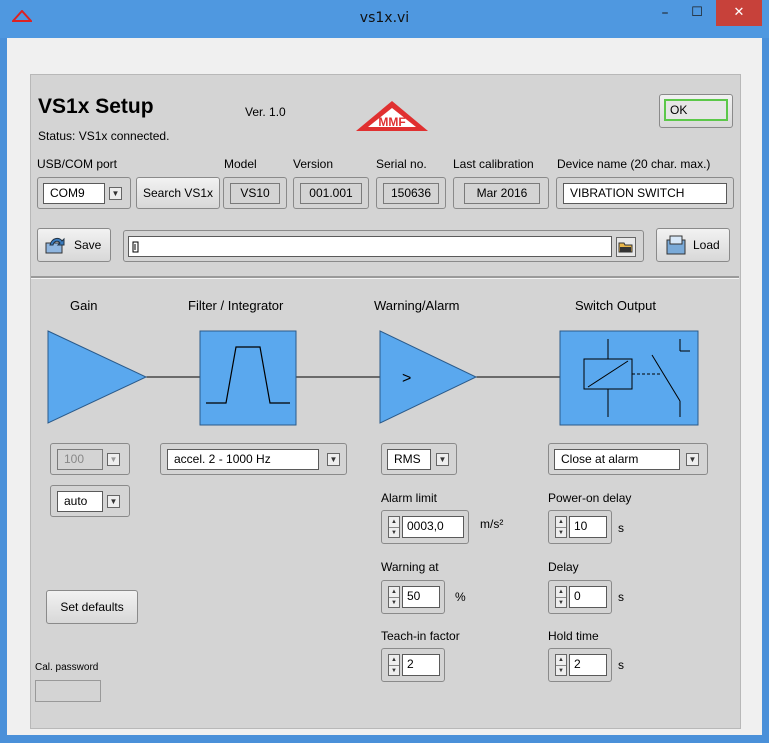  Describe the element at coordinates (74, 193) in the screenshot. I see `port-value: COM9` at that location.